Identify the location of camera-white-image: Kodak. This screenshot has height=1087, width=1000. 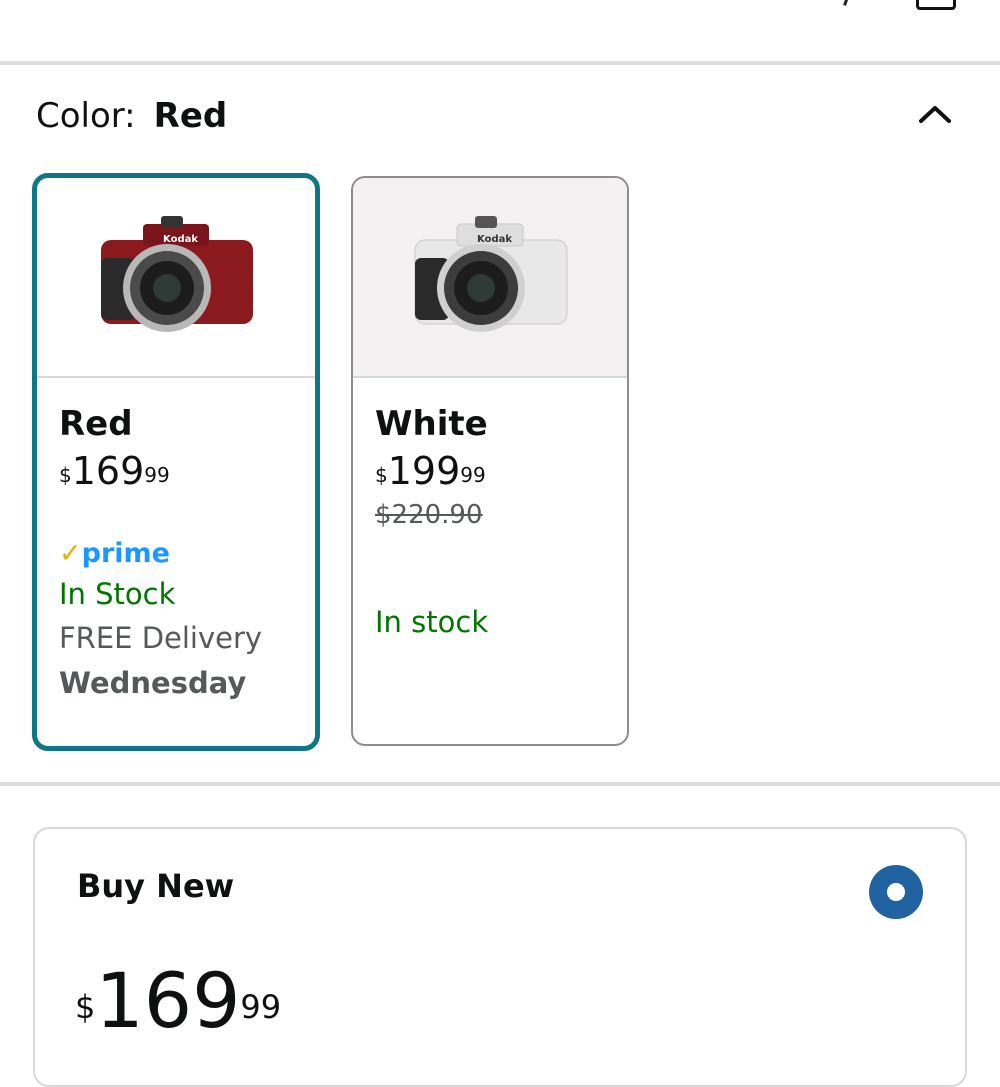
(491, 274).